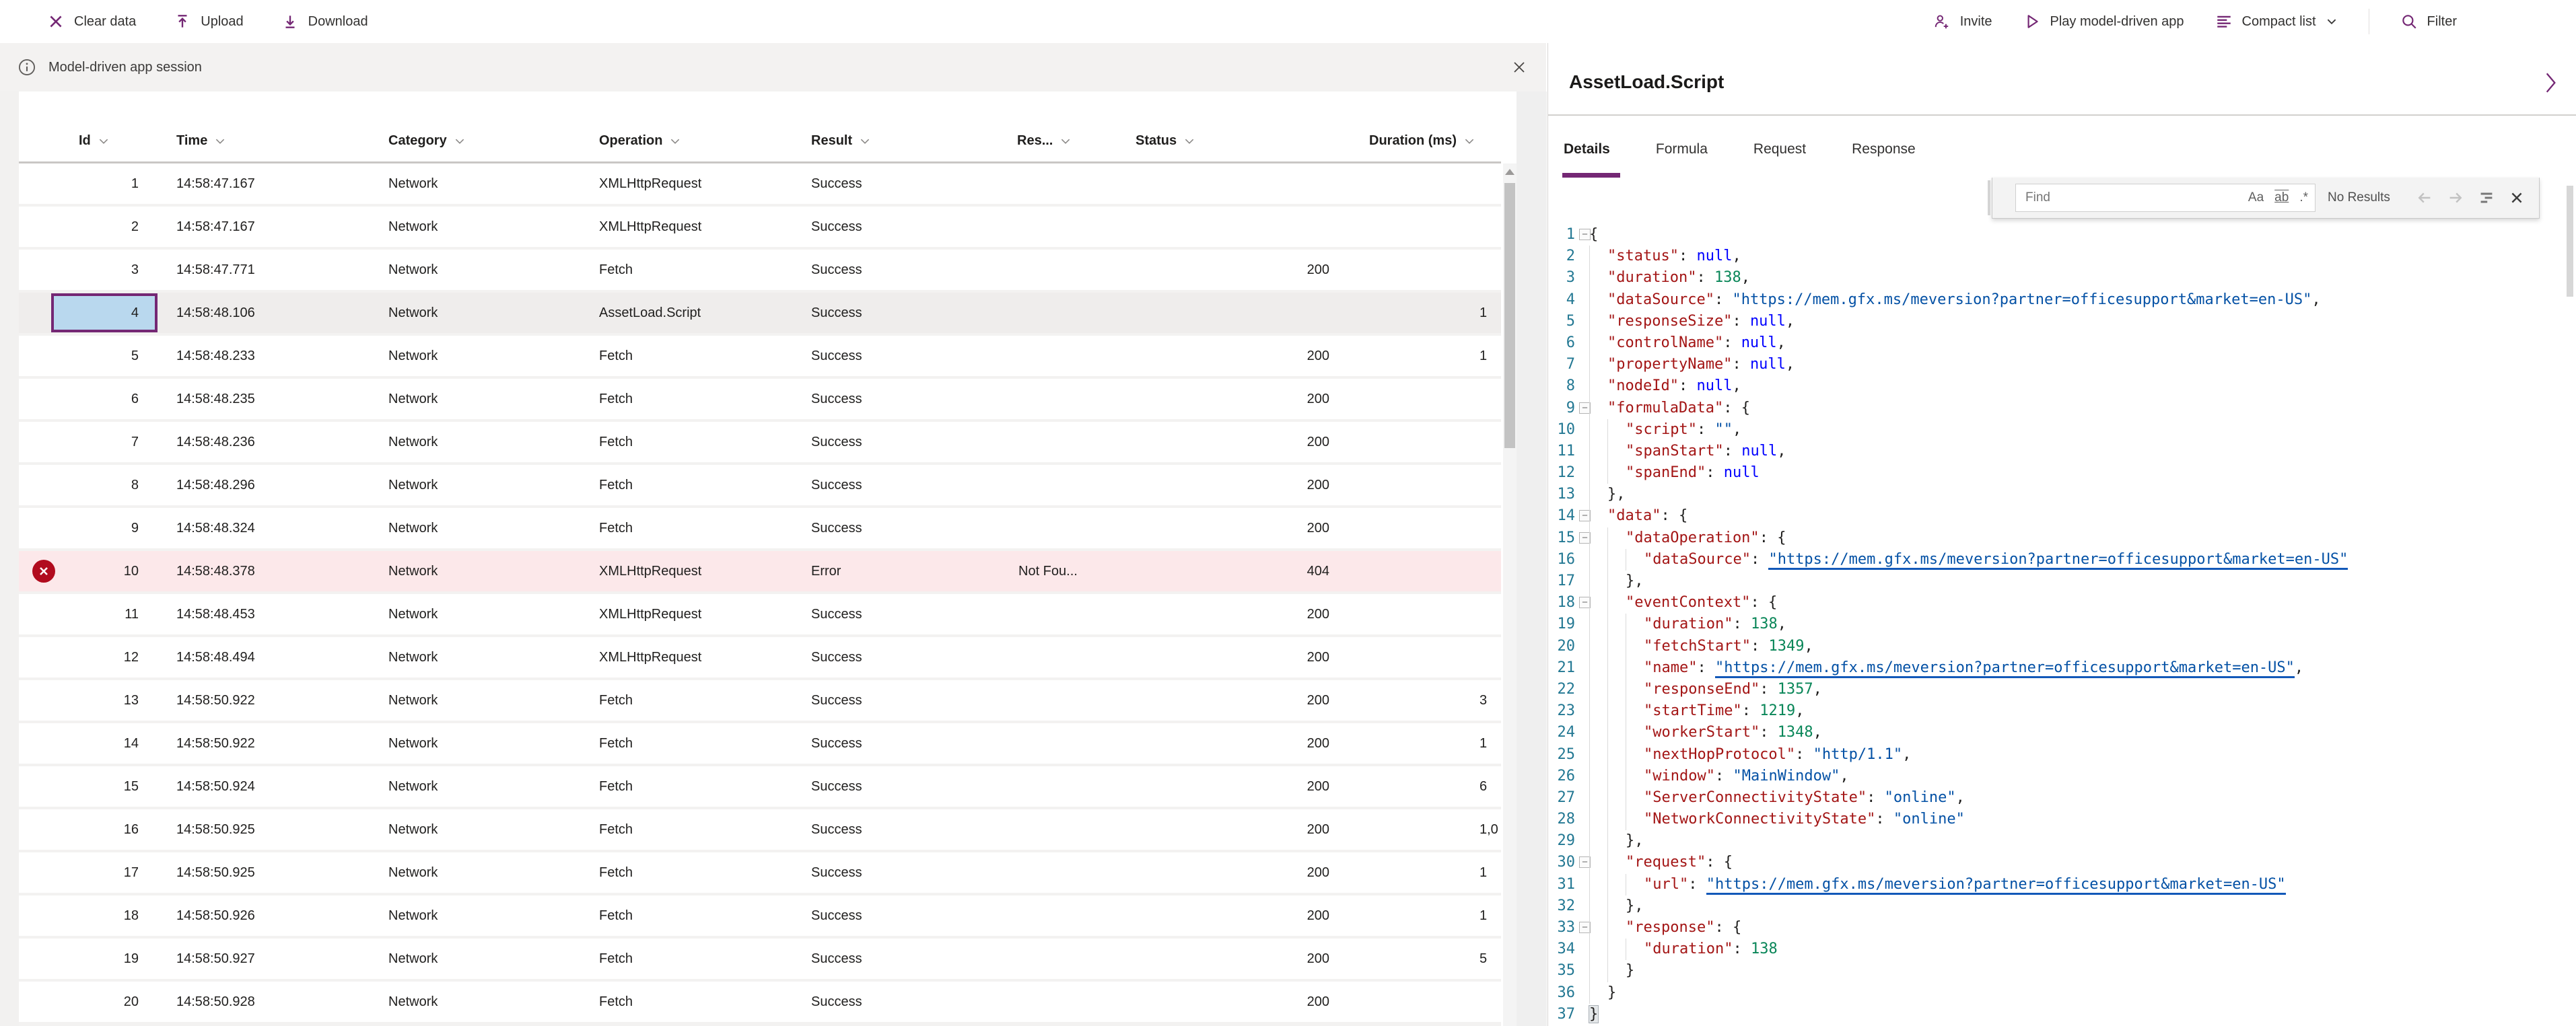 The width and height of the screenshot is (2576, 1026). I want to click on table-row: 14 14:58:50.922 Network Fetch Success 200 1, so click(760, 744).